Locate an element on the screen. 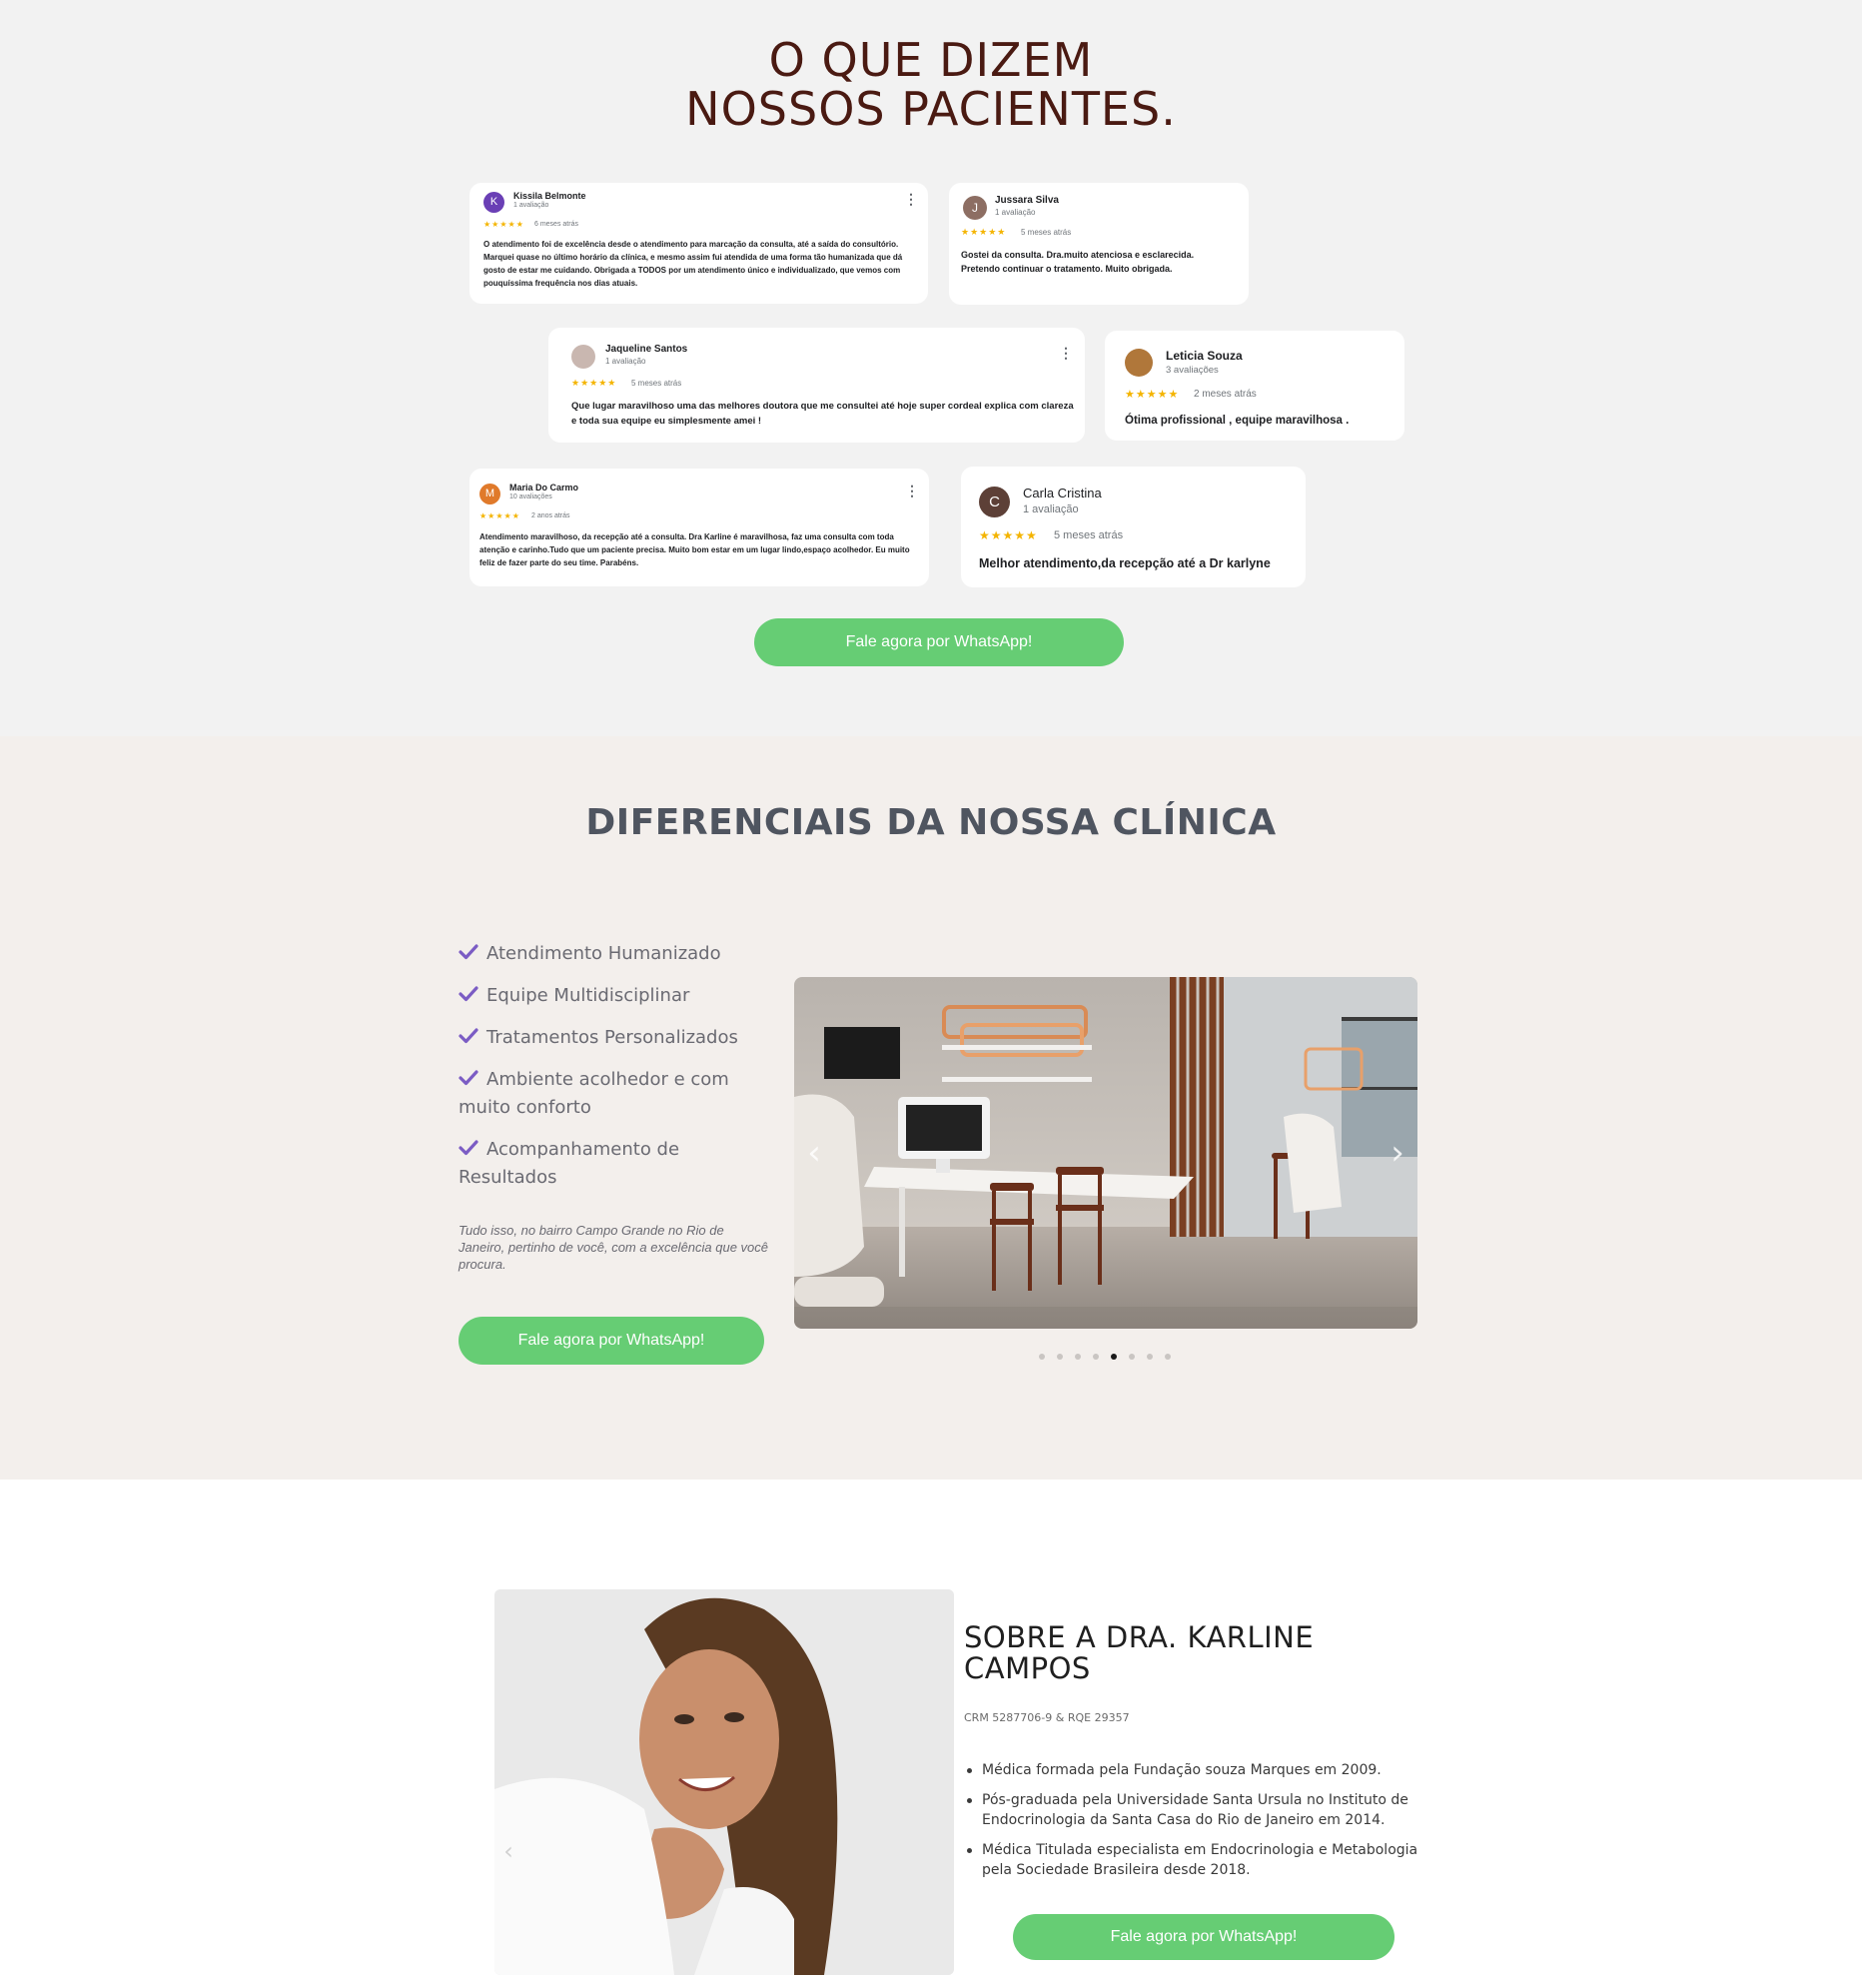 This screenshot has width=1862, height=1988. carousel-pagination is located at coordinates (1111, 1353).